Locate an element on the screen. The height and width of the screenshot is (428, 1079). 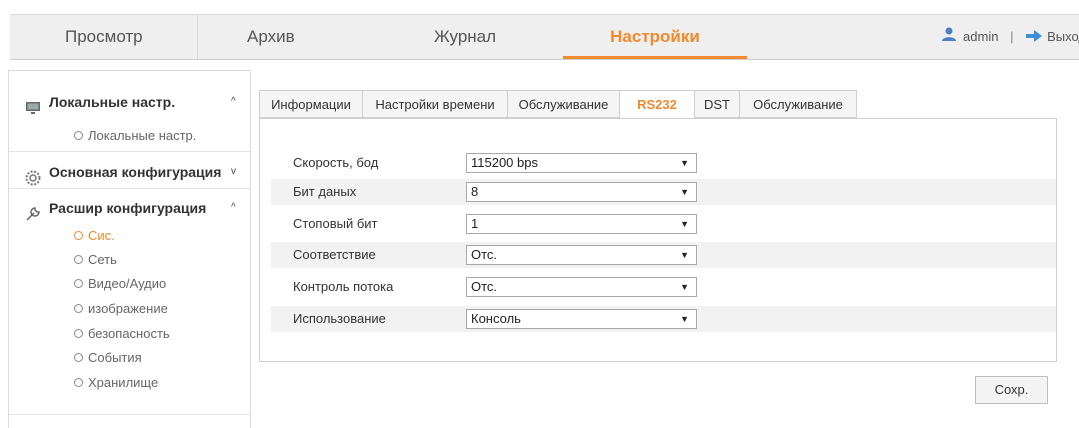
sidebar-item-label: безопасность is located at coordinates (129, 333).